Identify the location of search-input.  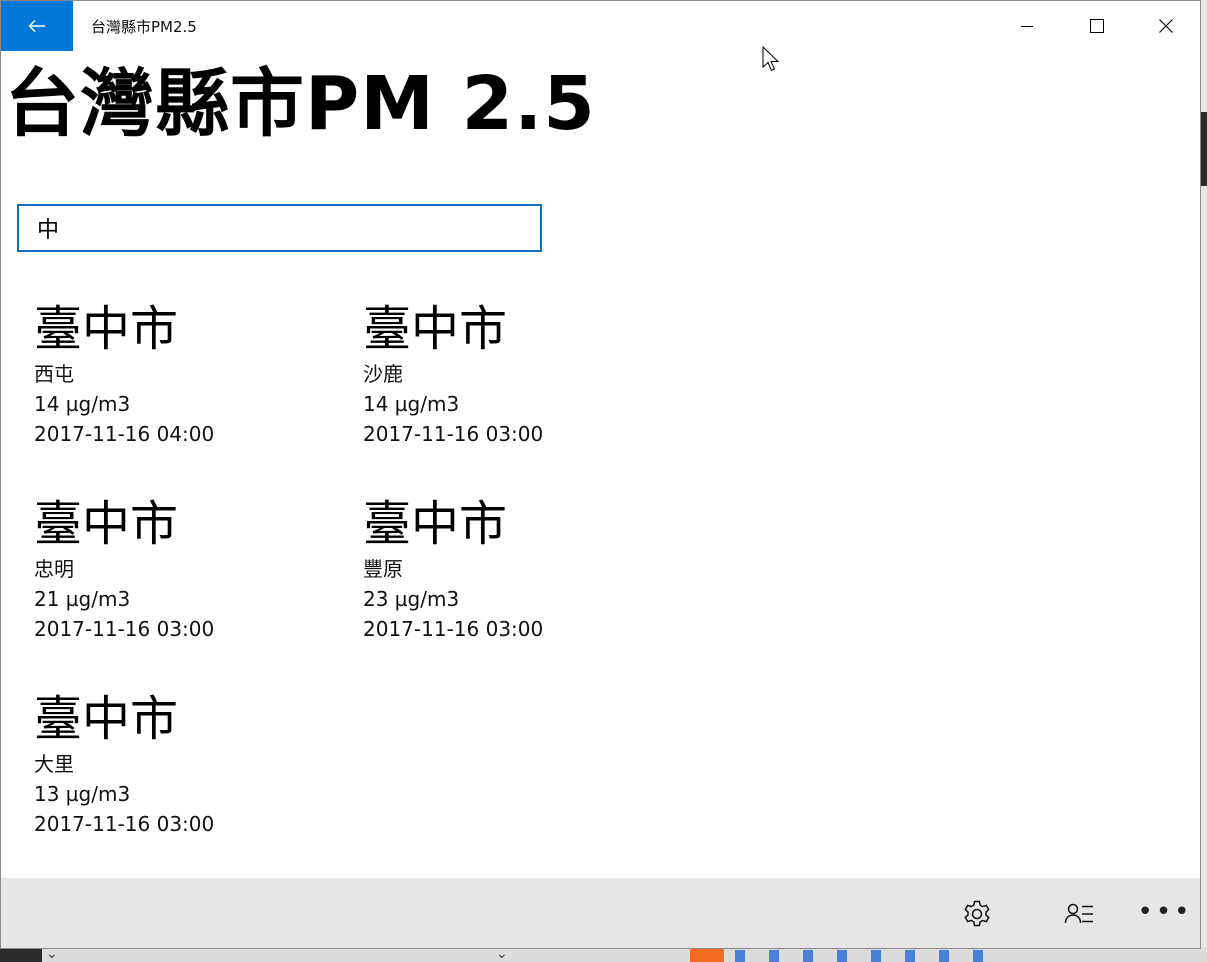
(279, 228).